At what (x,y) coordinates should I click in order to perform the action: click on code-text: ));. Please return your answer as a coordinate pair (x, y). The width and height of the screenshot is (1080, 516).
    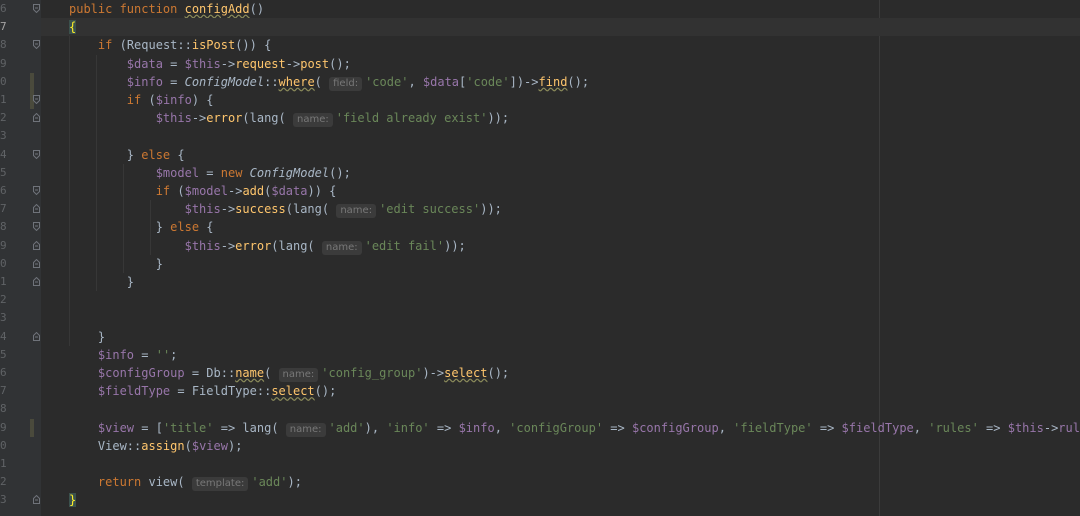
    Looking at the image, I should click on (491, 209).